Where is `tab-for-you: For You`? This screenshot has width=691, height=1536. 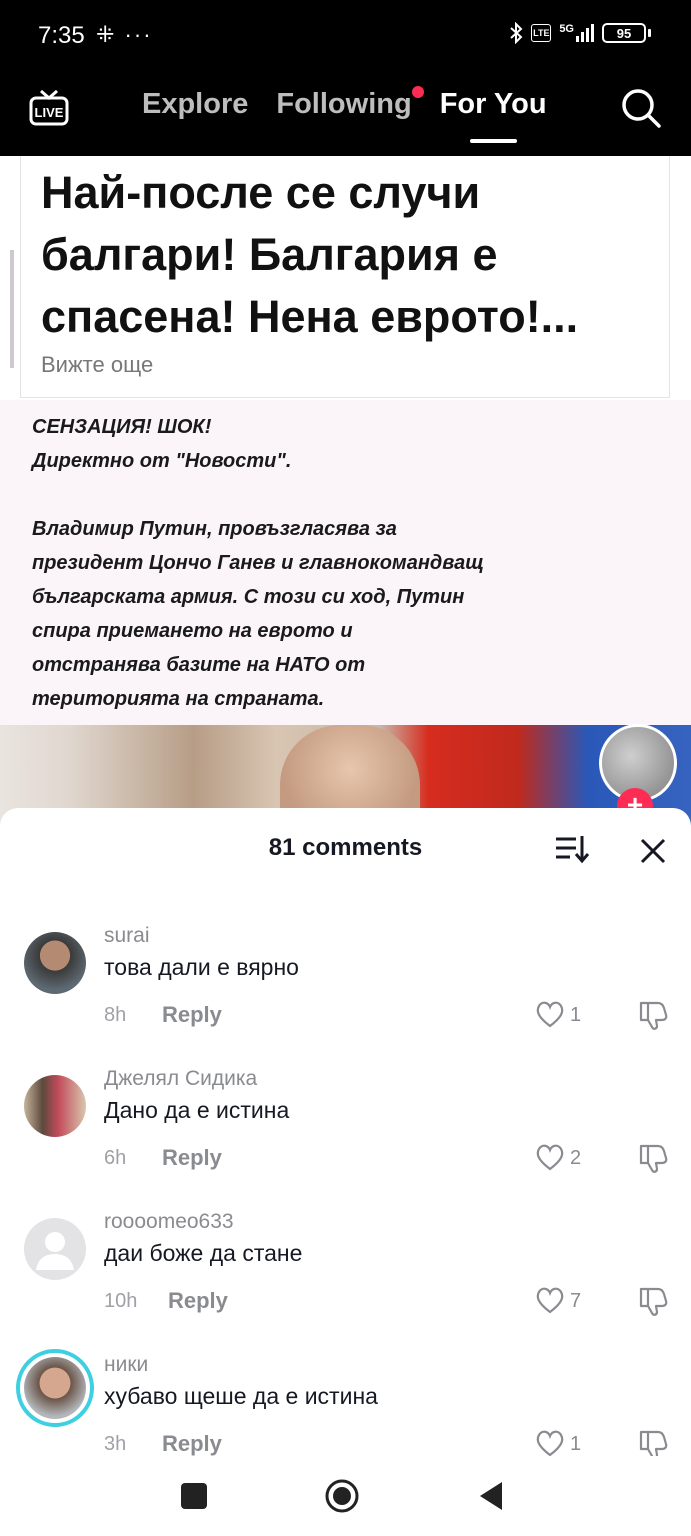 tab-for-you: For You is located at coordinates (493, 115).